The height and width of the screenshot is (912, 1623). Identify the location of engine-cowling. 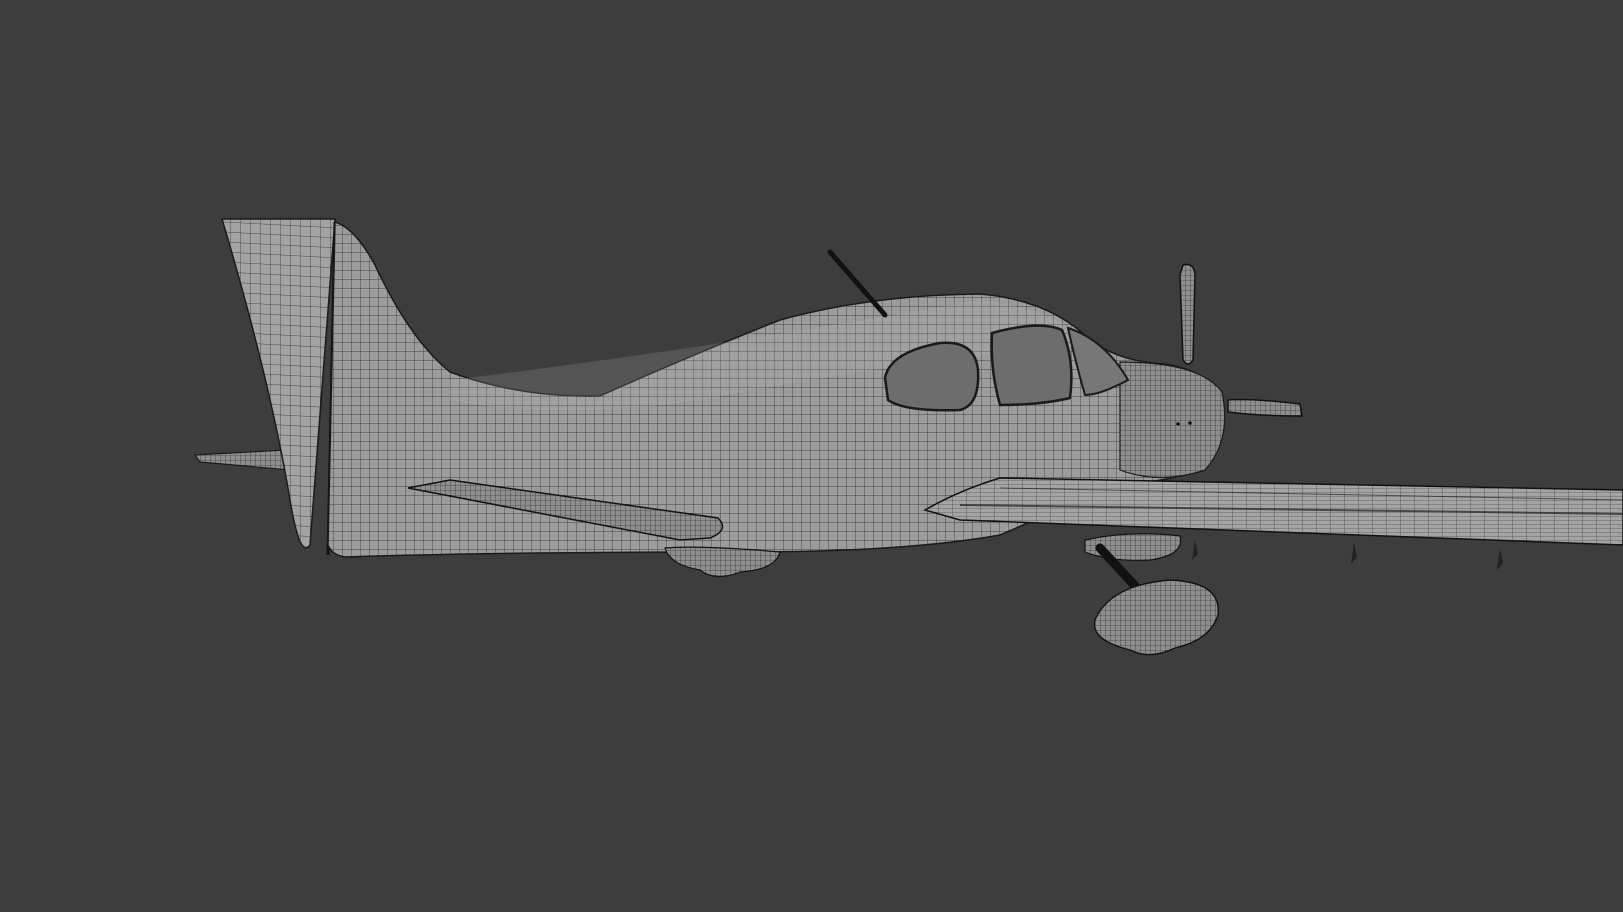
(1172, 420).